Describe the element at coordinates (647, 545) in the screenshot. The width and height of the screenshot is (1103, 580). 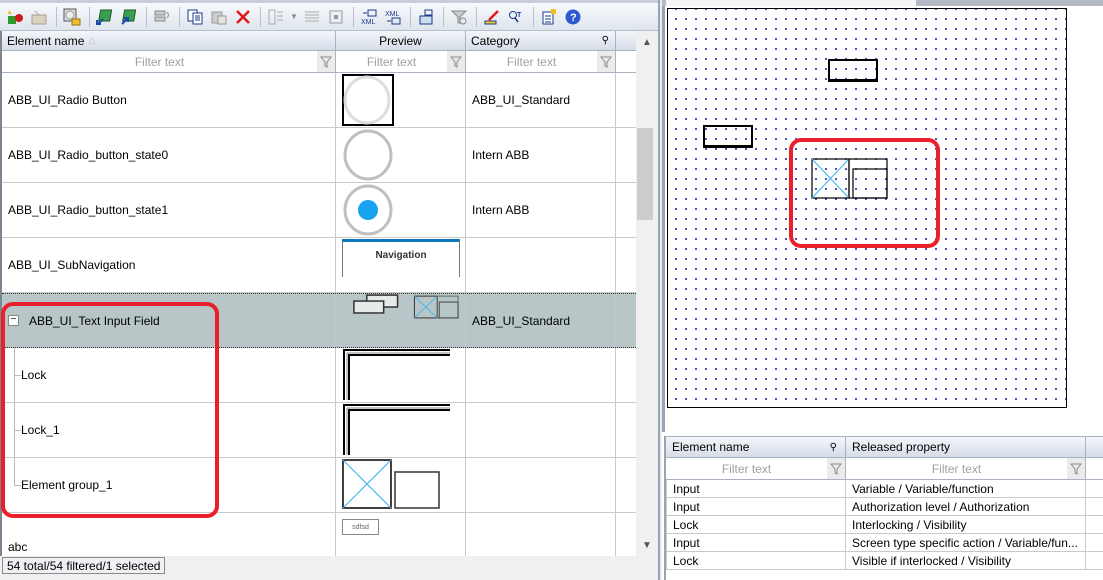
I see `scroll-down-icon: ▼` at that location.